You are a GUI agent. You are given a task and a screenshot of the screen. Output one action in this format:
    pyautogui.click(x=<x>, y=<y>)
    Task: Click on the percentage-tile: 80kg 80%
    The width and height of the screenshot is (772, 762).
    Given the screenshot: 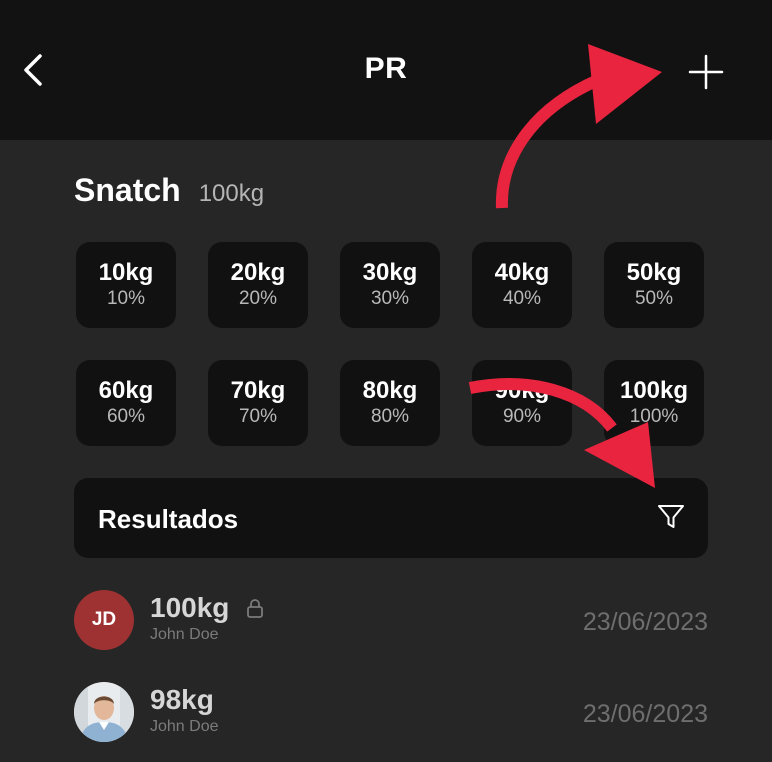 What is the action you would take?
    pyautogui.click(x=390, y=403)
    